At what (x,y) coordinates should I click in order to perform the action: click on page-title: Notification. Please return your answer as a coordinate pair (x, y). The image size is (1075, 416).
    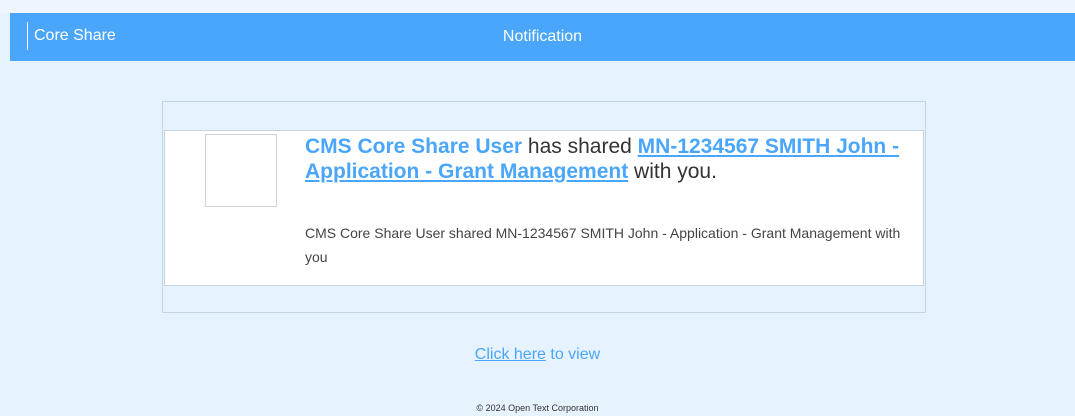
    Looking at the image, I should click on (542, 36).